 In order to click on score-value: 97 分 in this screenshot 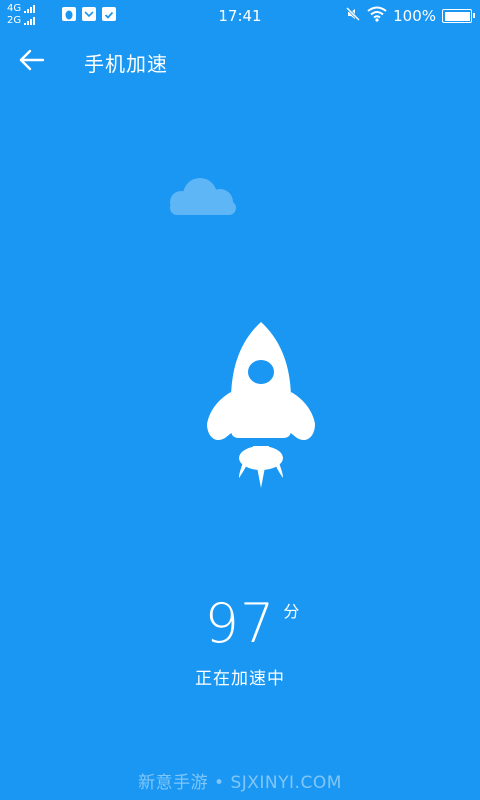, I will do `click(252, 623)`.